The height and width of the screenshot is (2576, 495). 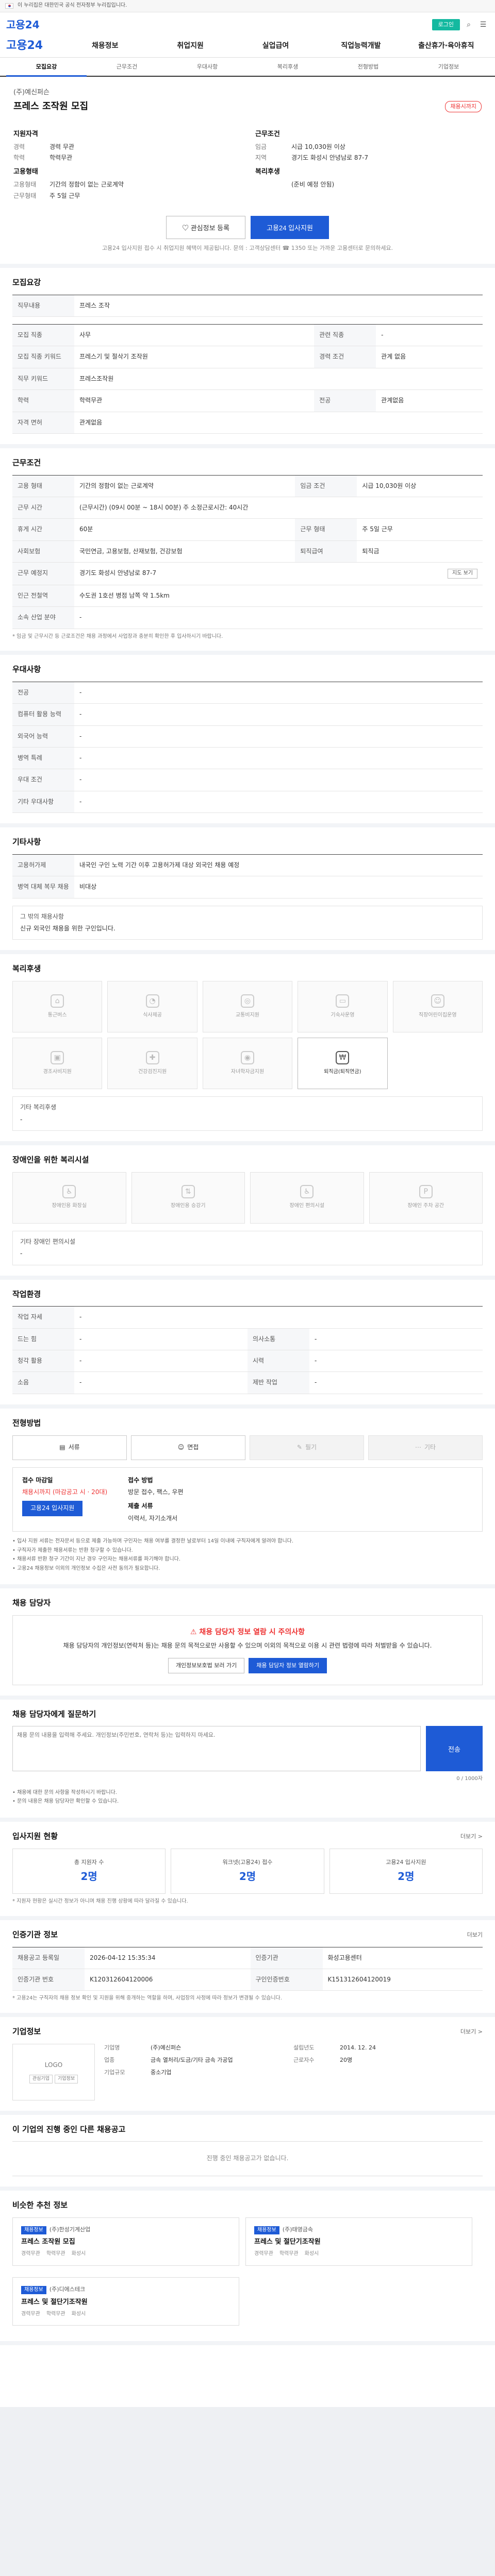 I want to click on gnb-item-jobs: 채용정보, so click(x=105, y=46).